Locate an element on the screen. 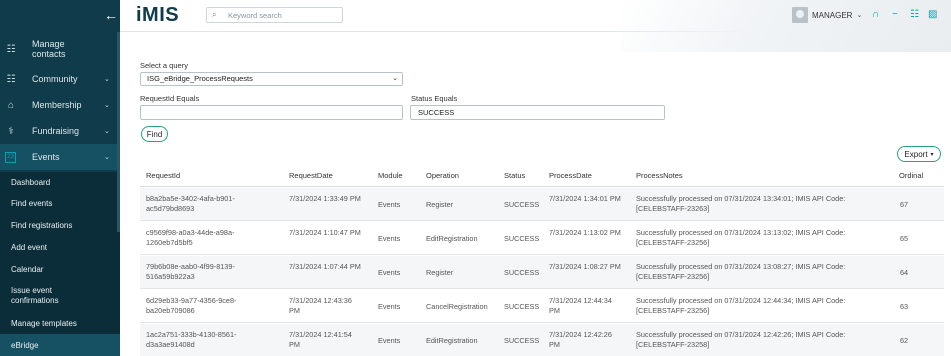 The image size is (951, 356). status-label: Status Equals is located at coordinates (434, 98).